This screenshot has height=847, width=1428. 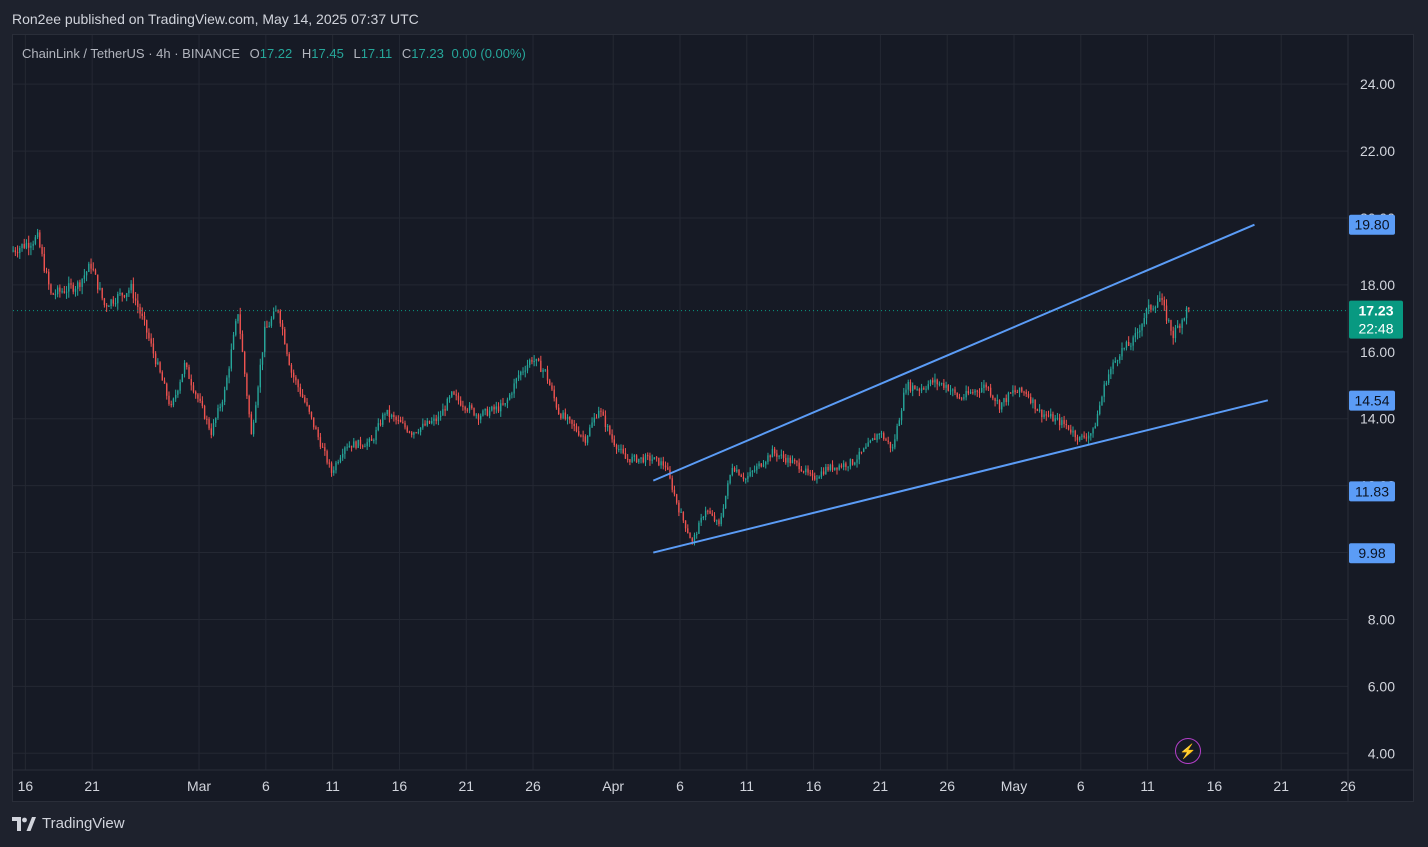 I want to click on countdown-label: 22:48, so click(x=1375, y=329).